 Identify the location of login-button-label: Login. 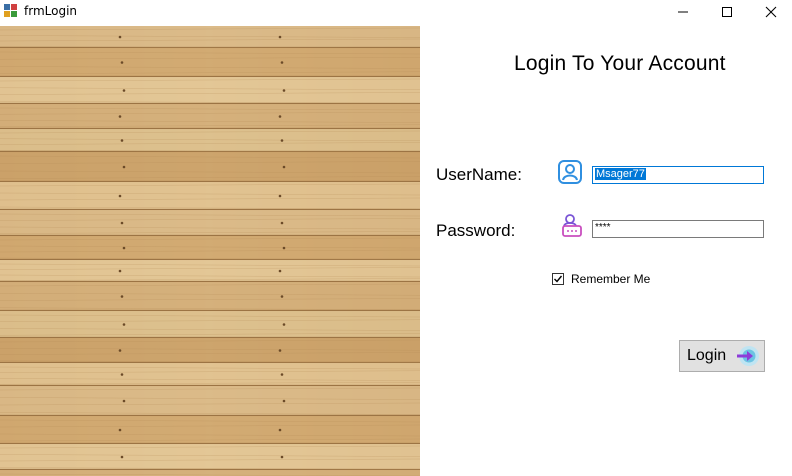
(707, 355).